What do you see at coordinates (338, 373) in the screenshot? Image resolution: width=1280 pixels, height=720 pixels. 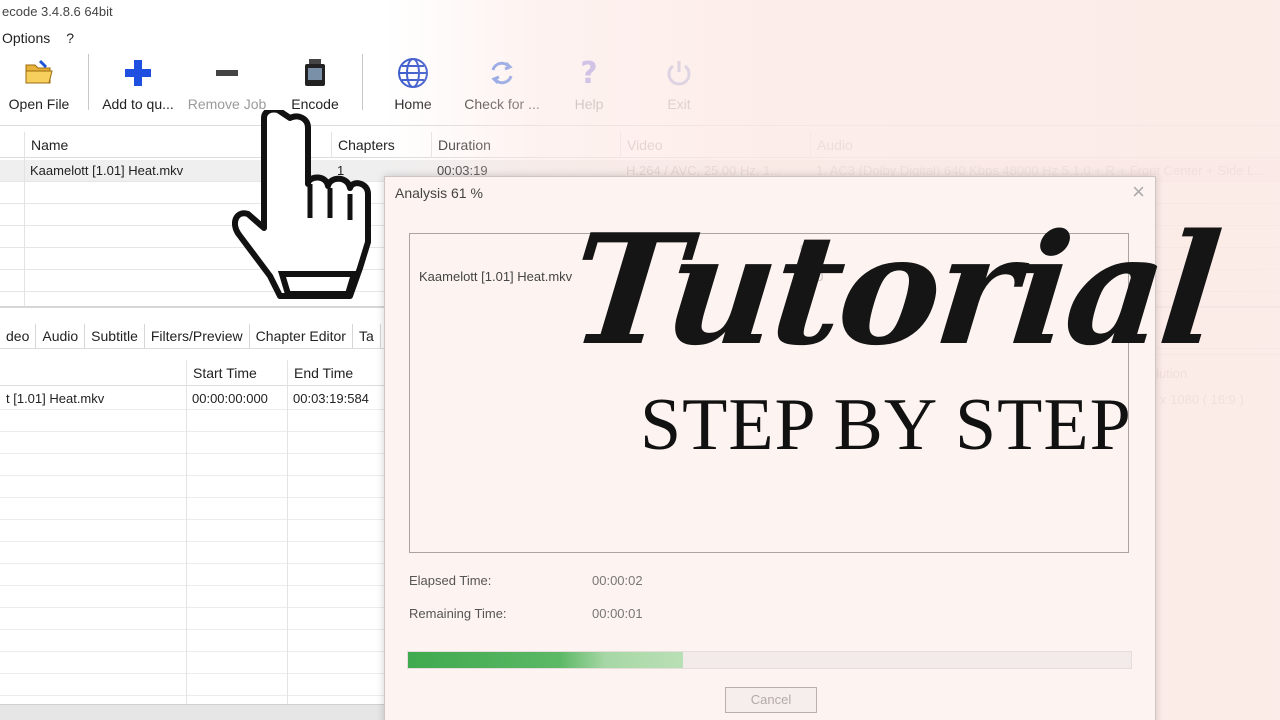 I see `column-end-time: End Time` at bounding box center [338, 373].